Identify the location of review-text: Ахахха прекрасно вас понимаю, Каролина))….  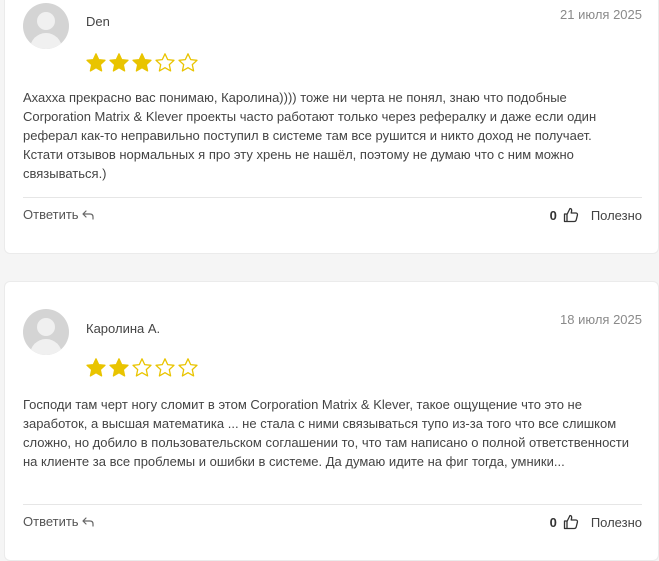
(310, 135).